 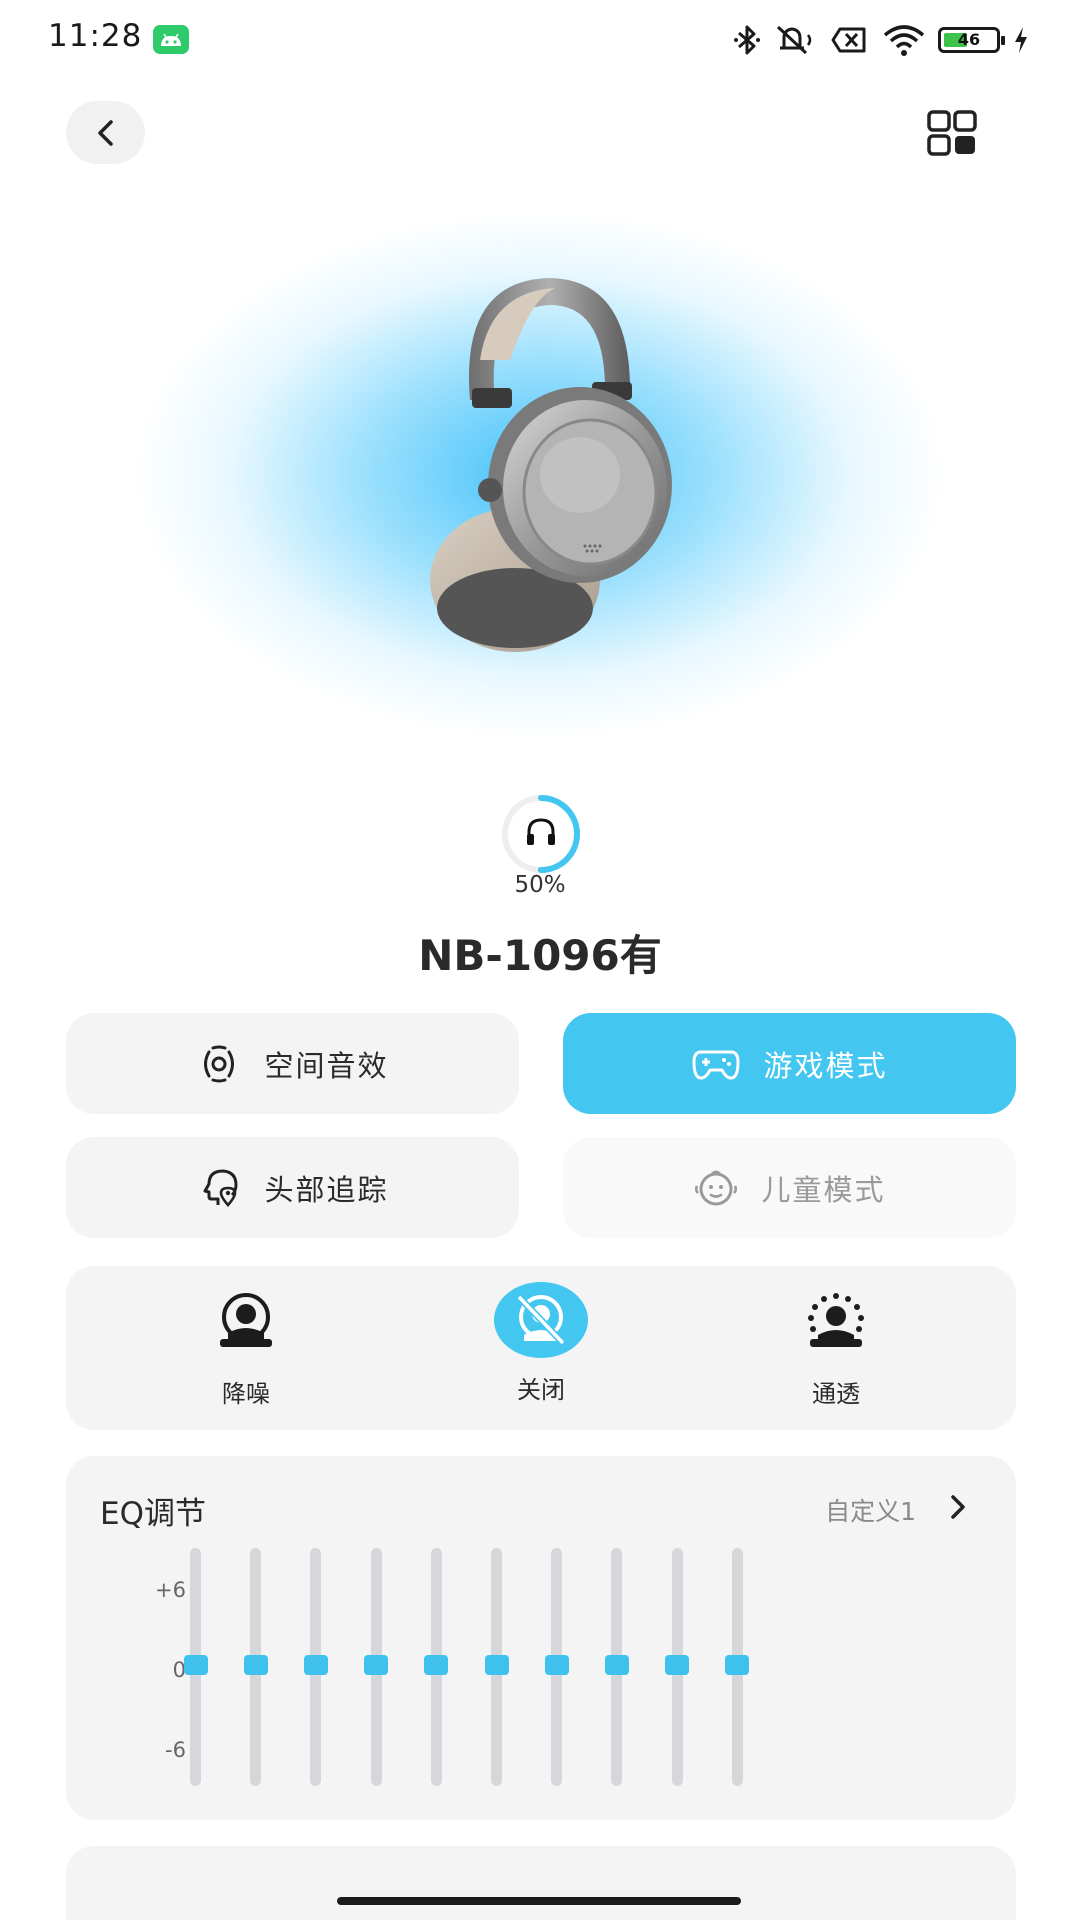 What do you see at coordinates (836, 1394) in the screenshot?
I see `anc-label: 通透` at bounding box center [836, 1394].